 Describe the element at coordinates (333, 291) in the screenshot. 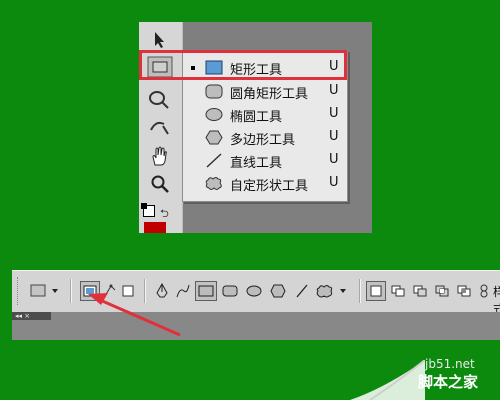

I see `custom-shape-button` at that location.